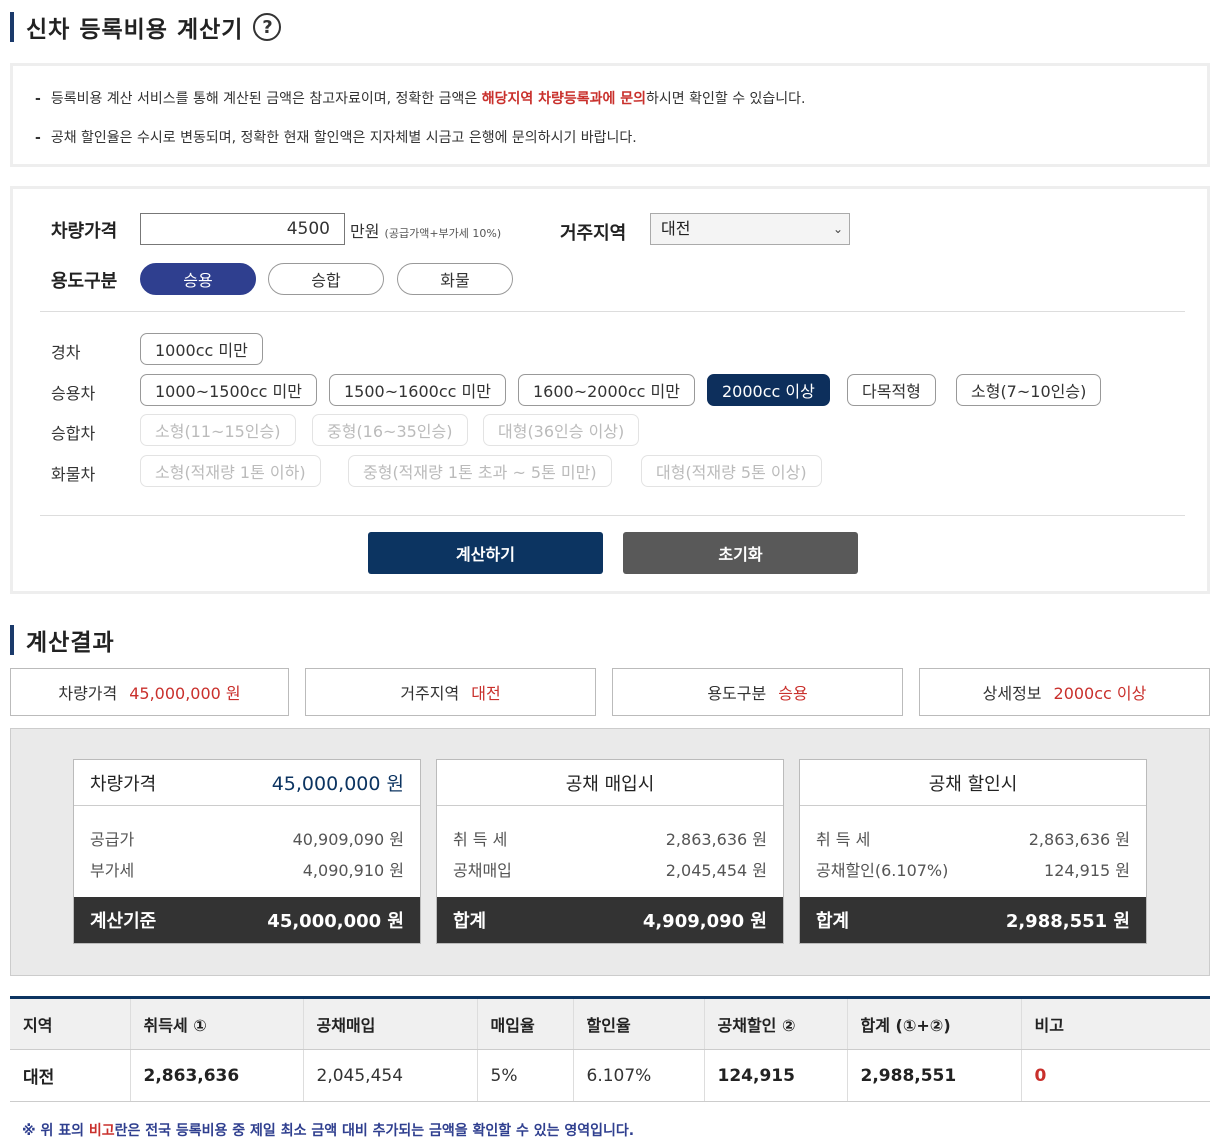 This screenshot has height=1143, width=1218. I want to click on table-header: 취득세 ①, so click(217, 1023).